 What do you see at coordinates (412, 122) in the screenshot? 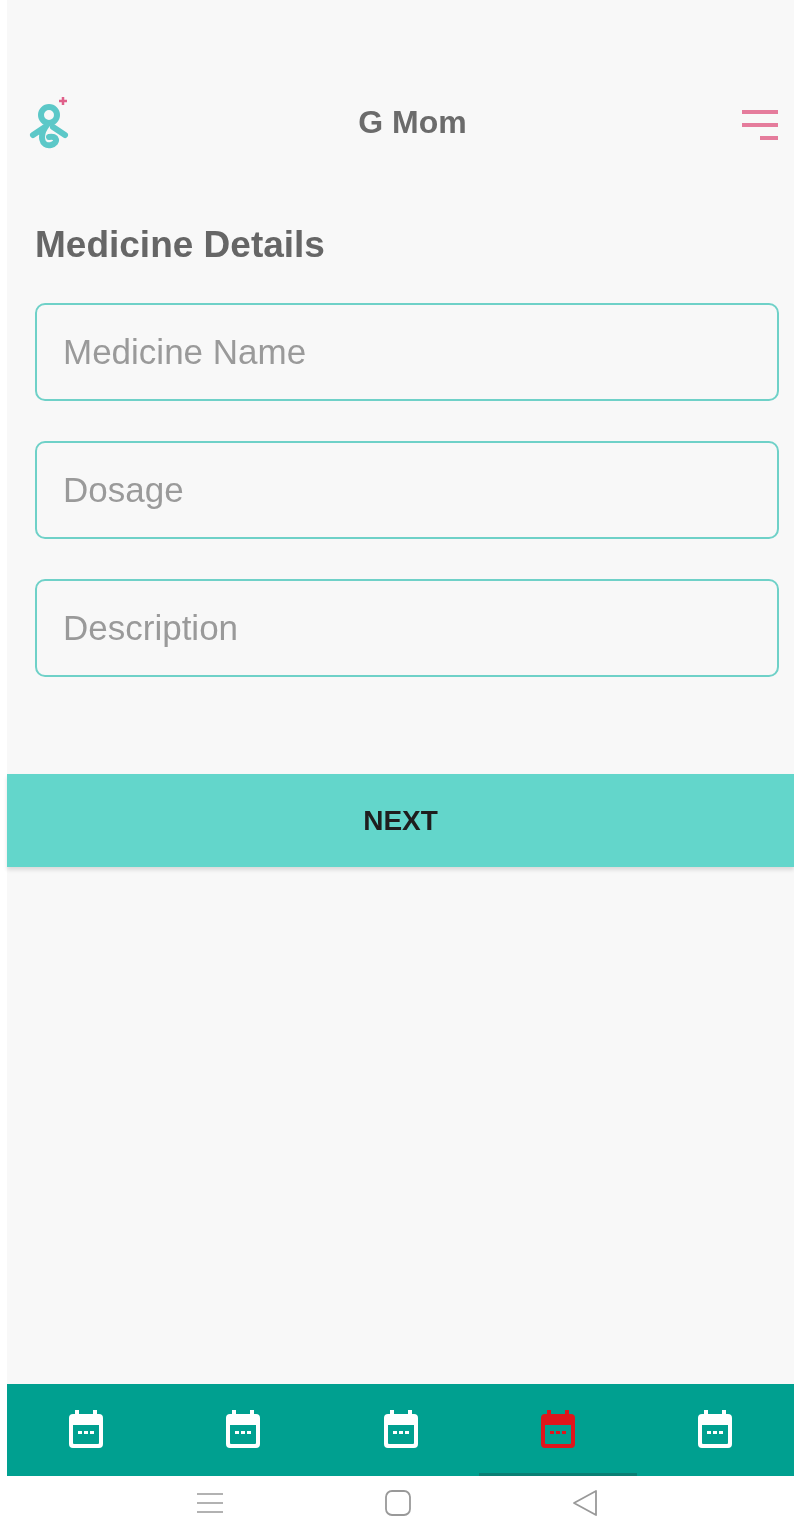
I see `app-title: G Mom` at bounding box center [412, 122].